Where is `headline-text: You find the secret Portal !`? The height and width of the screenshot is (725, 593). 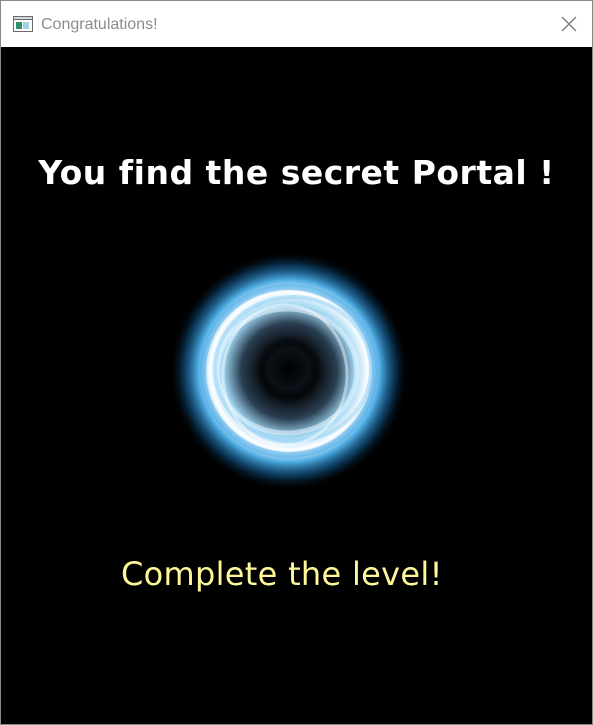
headline-text: You find the secret Portal ! is located at coordinates (296, 172).